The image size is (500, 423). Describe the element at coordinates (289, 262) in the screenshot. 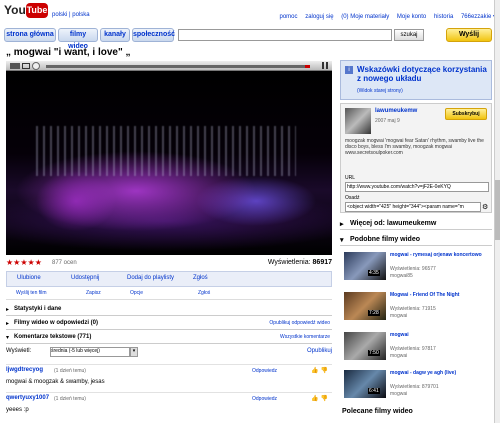

I see `views-label: Wyświetlenia:` at that location.